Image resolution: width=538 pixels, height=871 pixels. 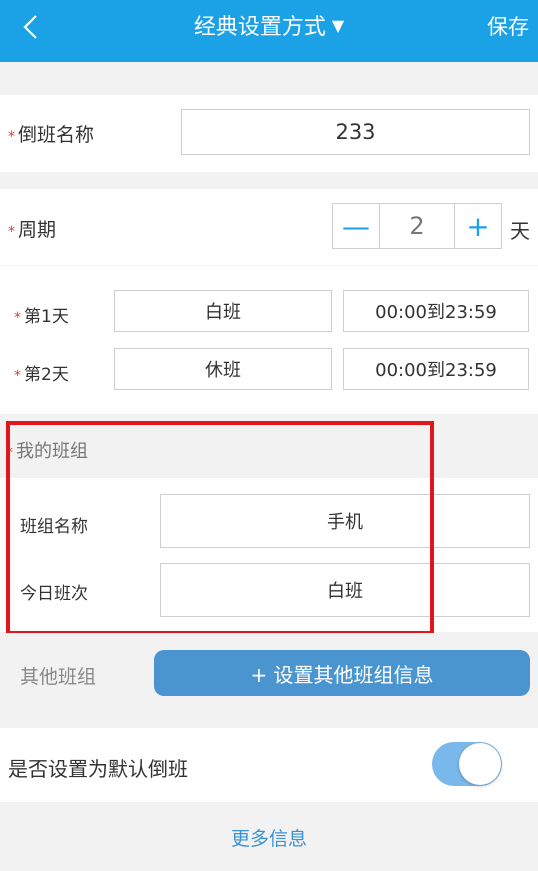 What do you see at coordinates (342, 673) in the screenshot?
I see `set-other-team-button: + 设置其他班组信息` at bounding box center [342, 673].